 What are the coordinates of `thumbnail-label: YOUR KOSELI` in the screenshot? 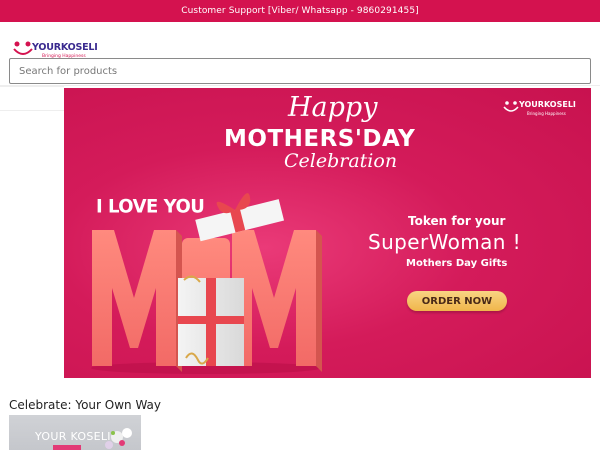 It's located at (73, 436).